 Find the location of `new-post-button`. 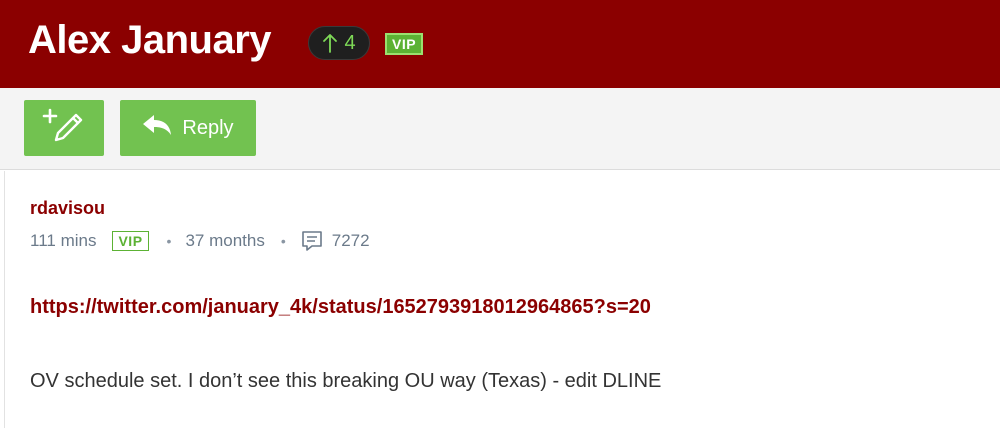

new-post-button is located at coordinates (64, 128).